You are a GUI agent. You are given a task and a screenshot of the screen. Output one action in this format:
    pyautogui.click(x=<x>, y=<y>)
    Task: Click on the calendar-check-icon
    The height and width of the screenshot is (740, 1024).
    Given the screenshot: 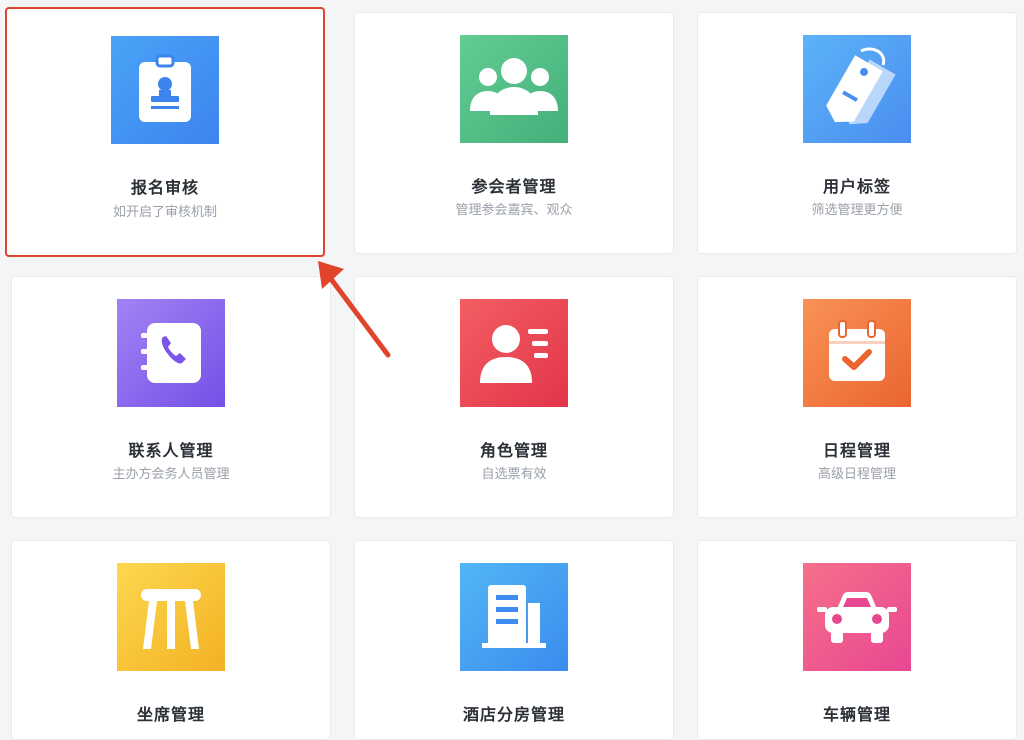 What is the action you would take?
    pyautogui.click(x=857, y=353)
    